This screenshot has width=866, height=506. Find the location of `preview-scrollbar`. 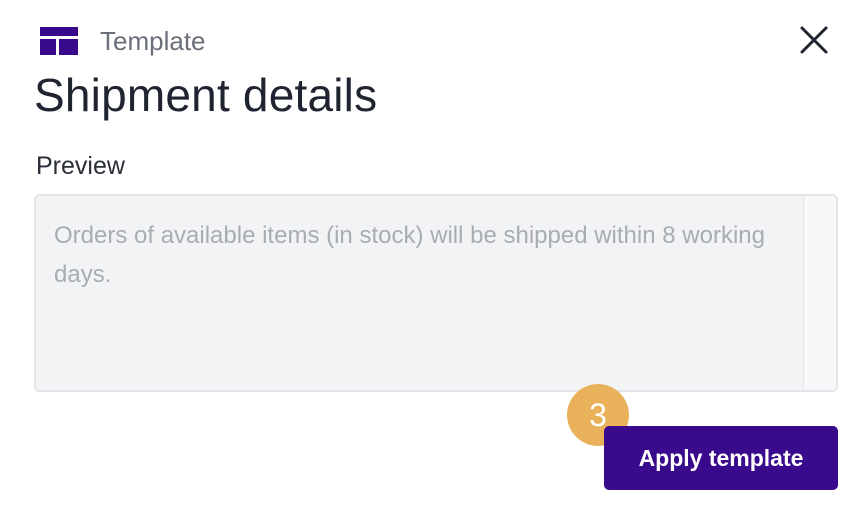

preview-scrollbar is located at coordinates (819, 293).